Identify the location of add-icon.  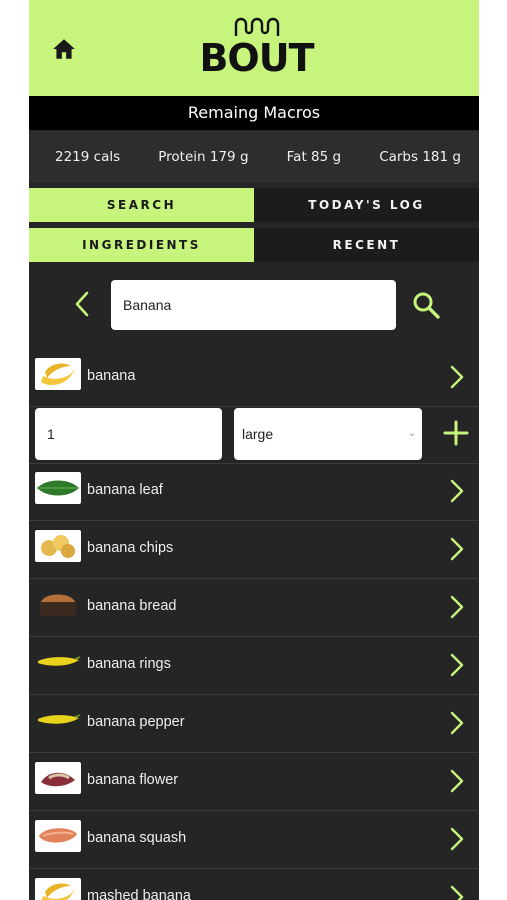
(456, 433).